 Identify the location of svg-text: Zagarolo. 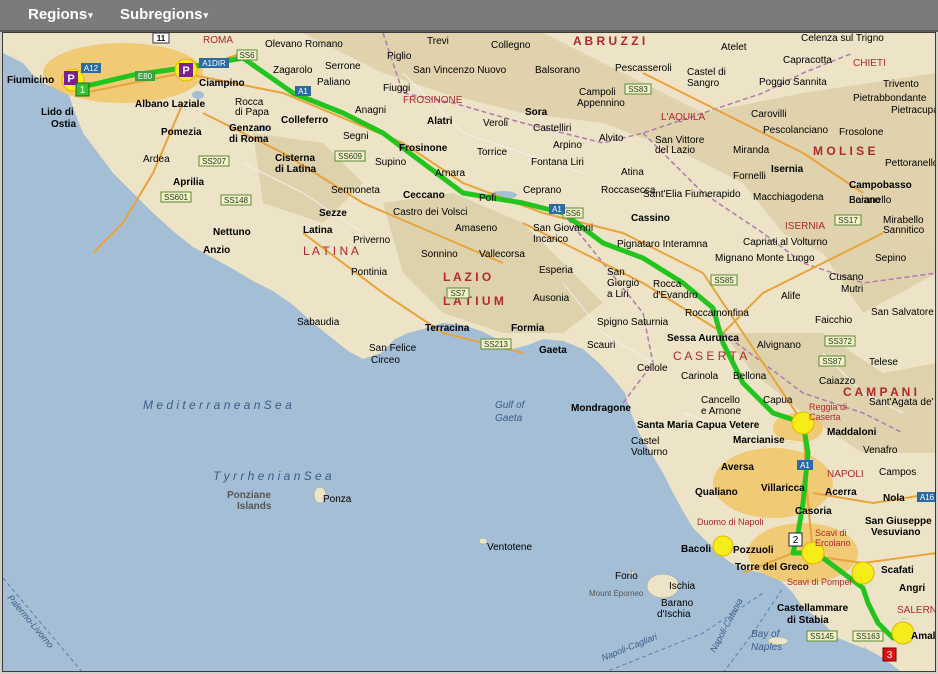
(293, 70).